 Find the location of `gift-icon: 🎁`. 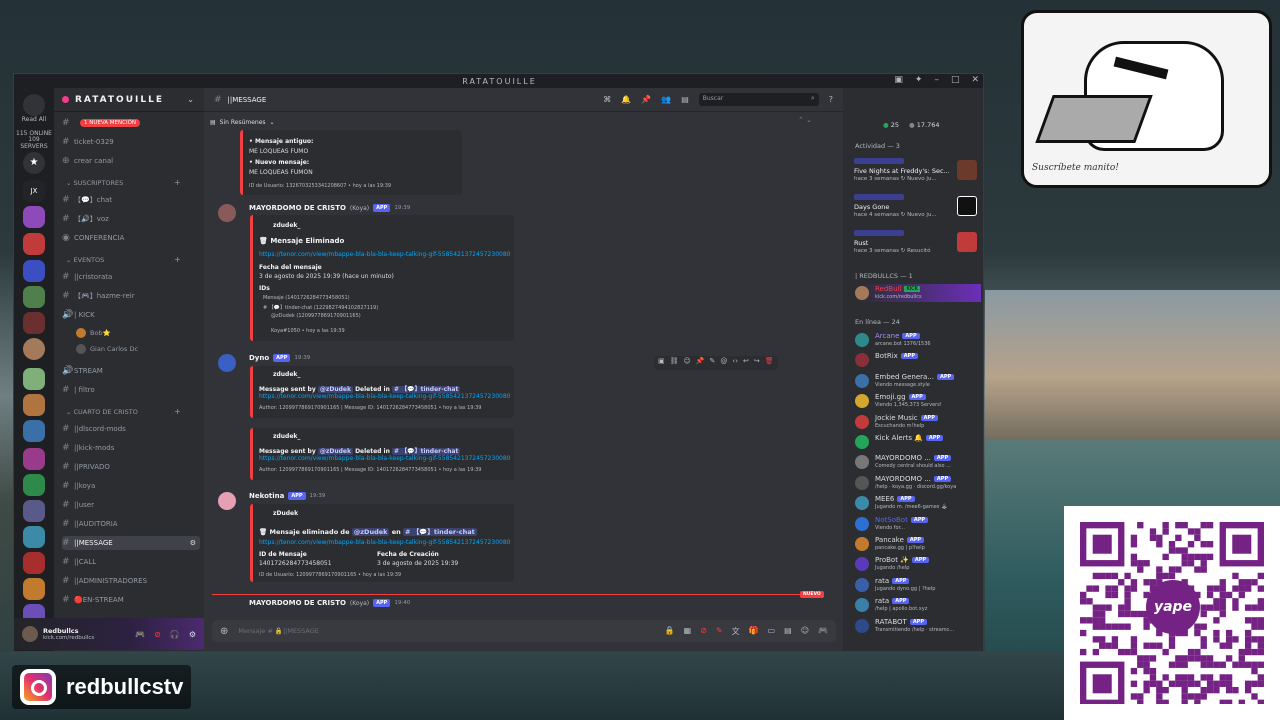

gift-icon: 🎁 is located at coordinates (754, 631).